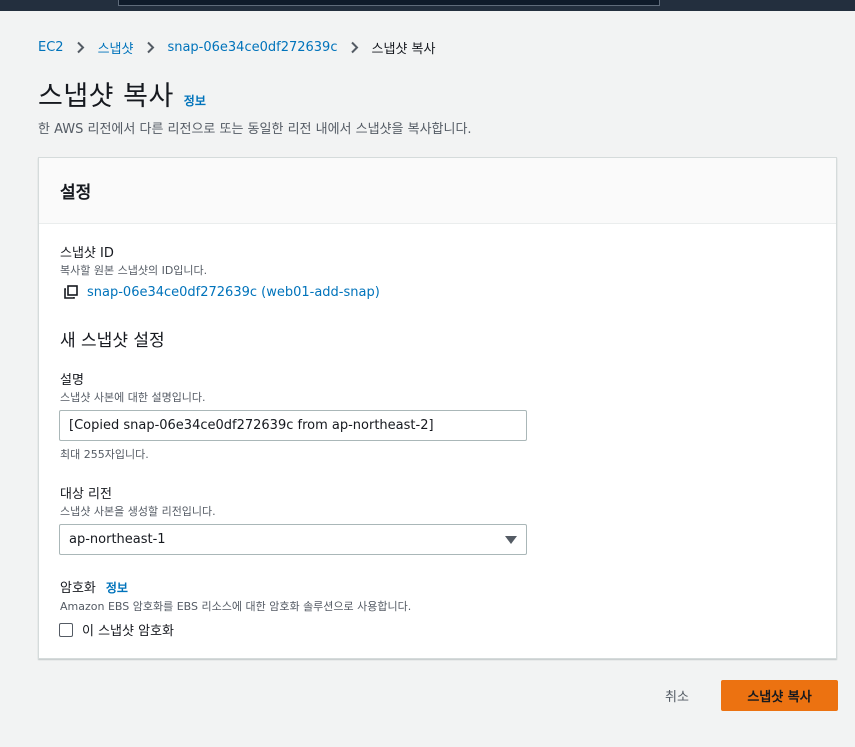  I want to click on settings-panel-header: 설정, so click(437, 191).